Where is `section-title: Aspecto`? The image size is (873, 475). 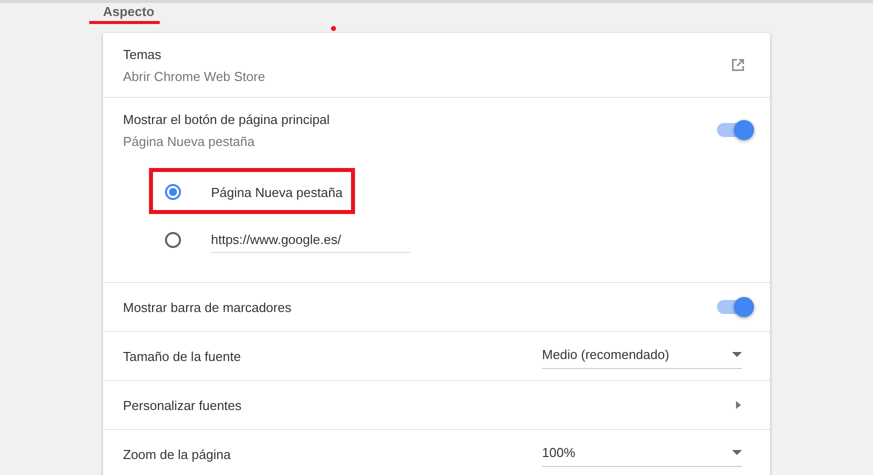 section-title: Aspecto is located at coordinates (129, 11).